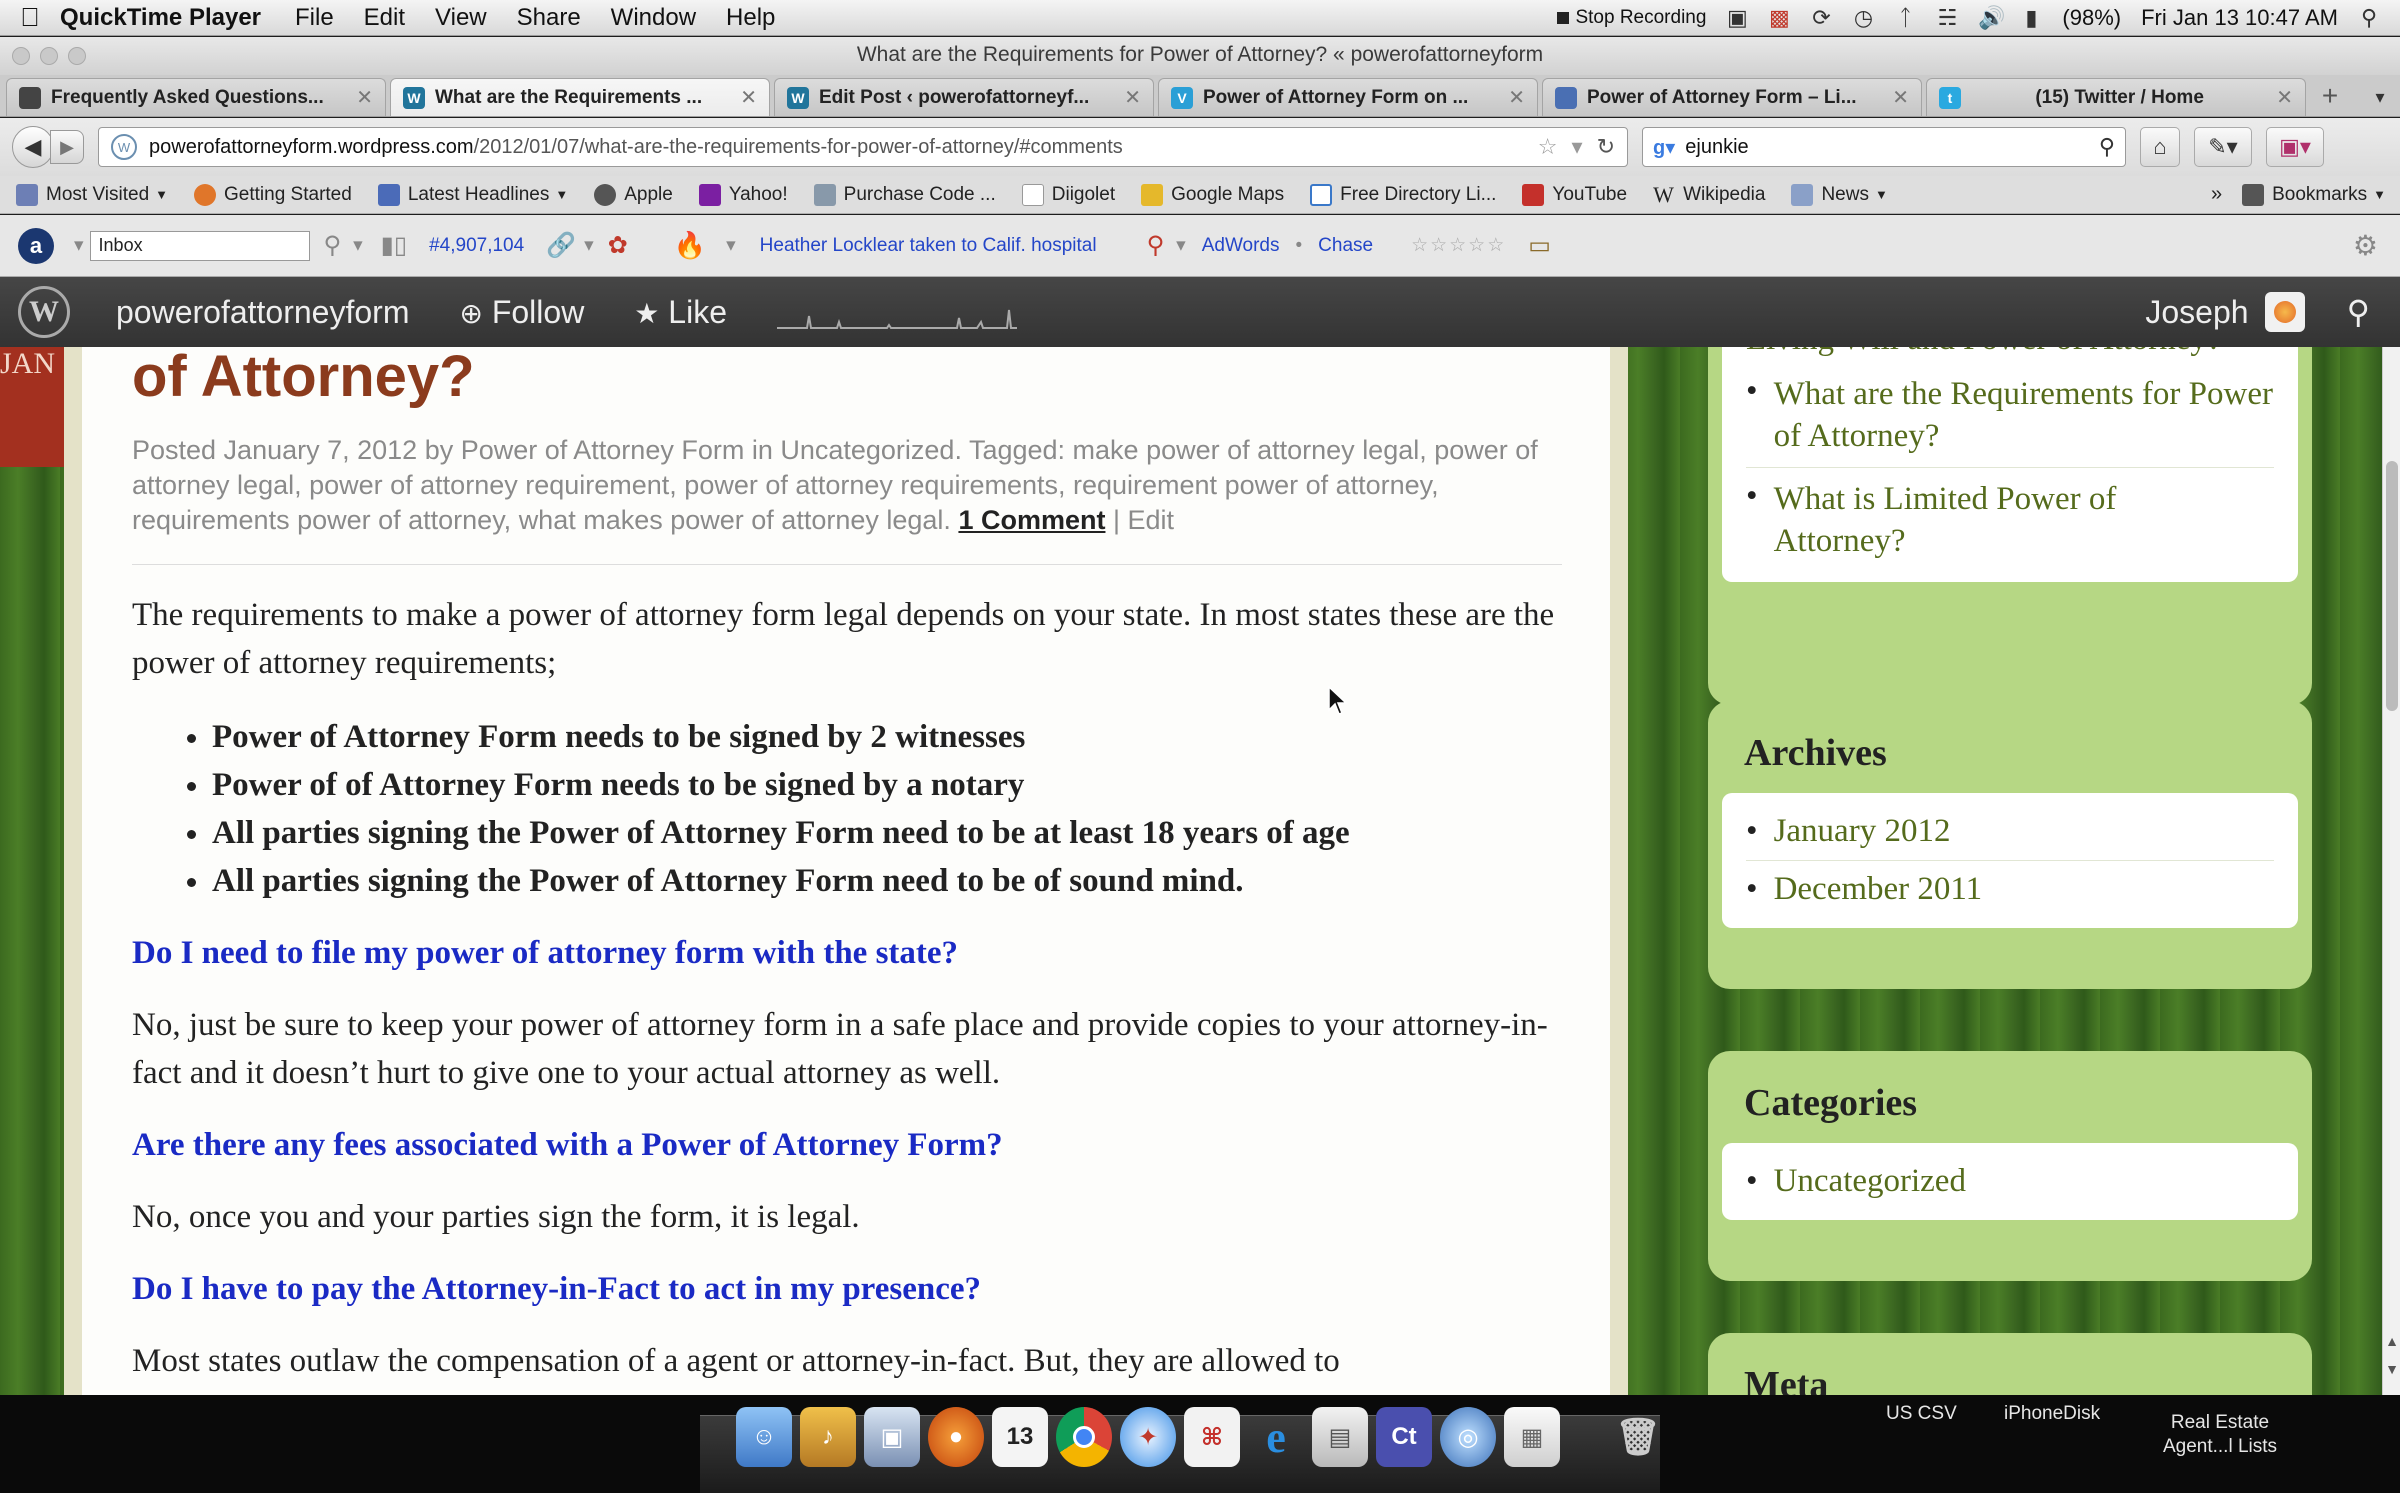  I want to click on recent-post-link: What is Limited Power of Attorney?, so click(1964, 520).